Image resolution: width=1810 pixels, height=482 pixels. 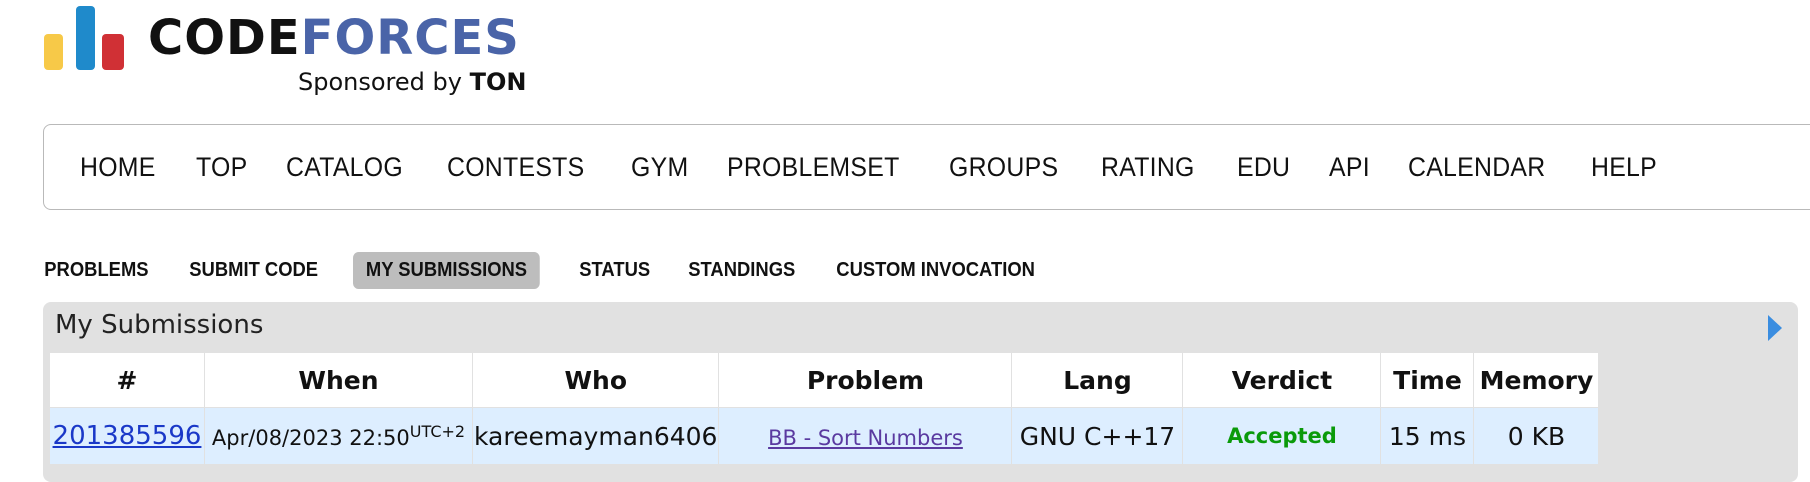 What do you see at coordinates (659, 167) in the screenshot?
I see `menu-item-gym: GYM` at bounding box center [659, 167].